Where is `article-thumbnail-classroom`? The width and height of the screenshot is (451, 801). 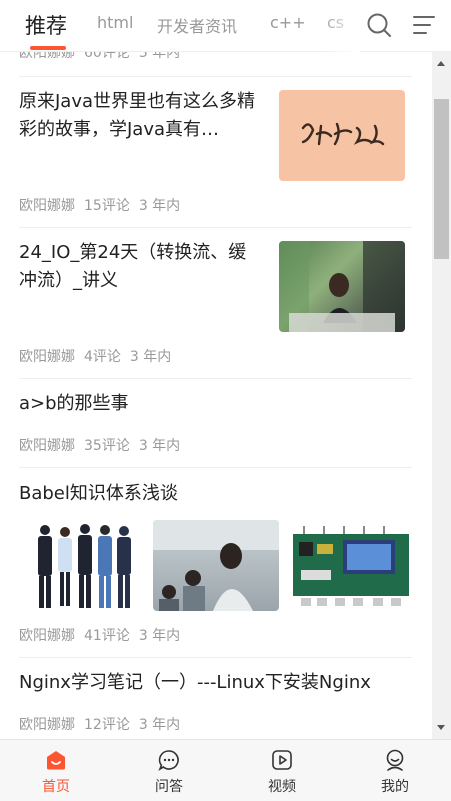
article-thumbnail-classroom is located at coordinates (216, 565).